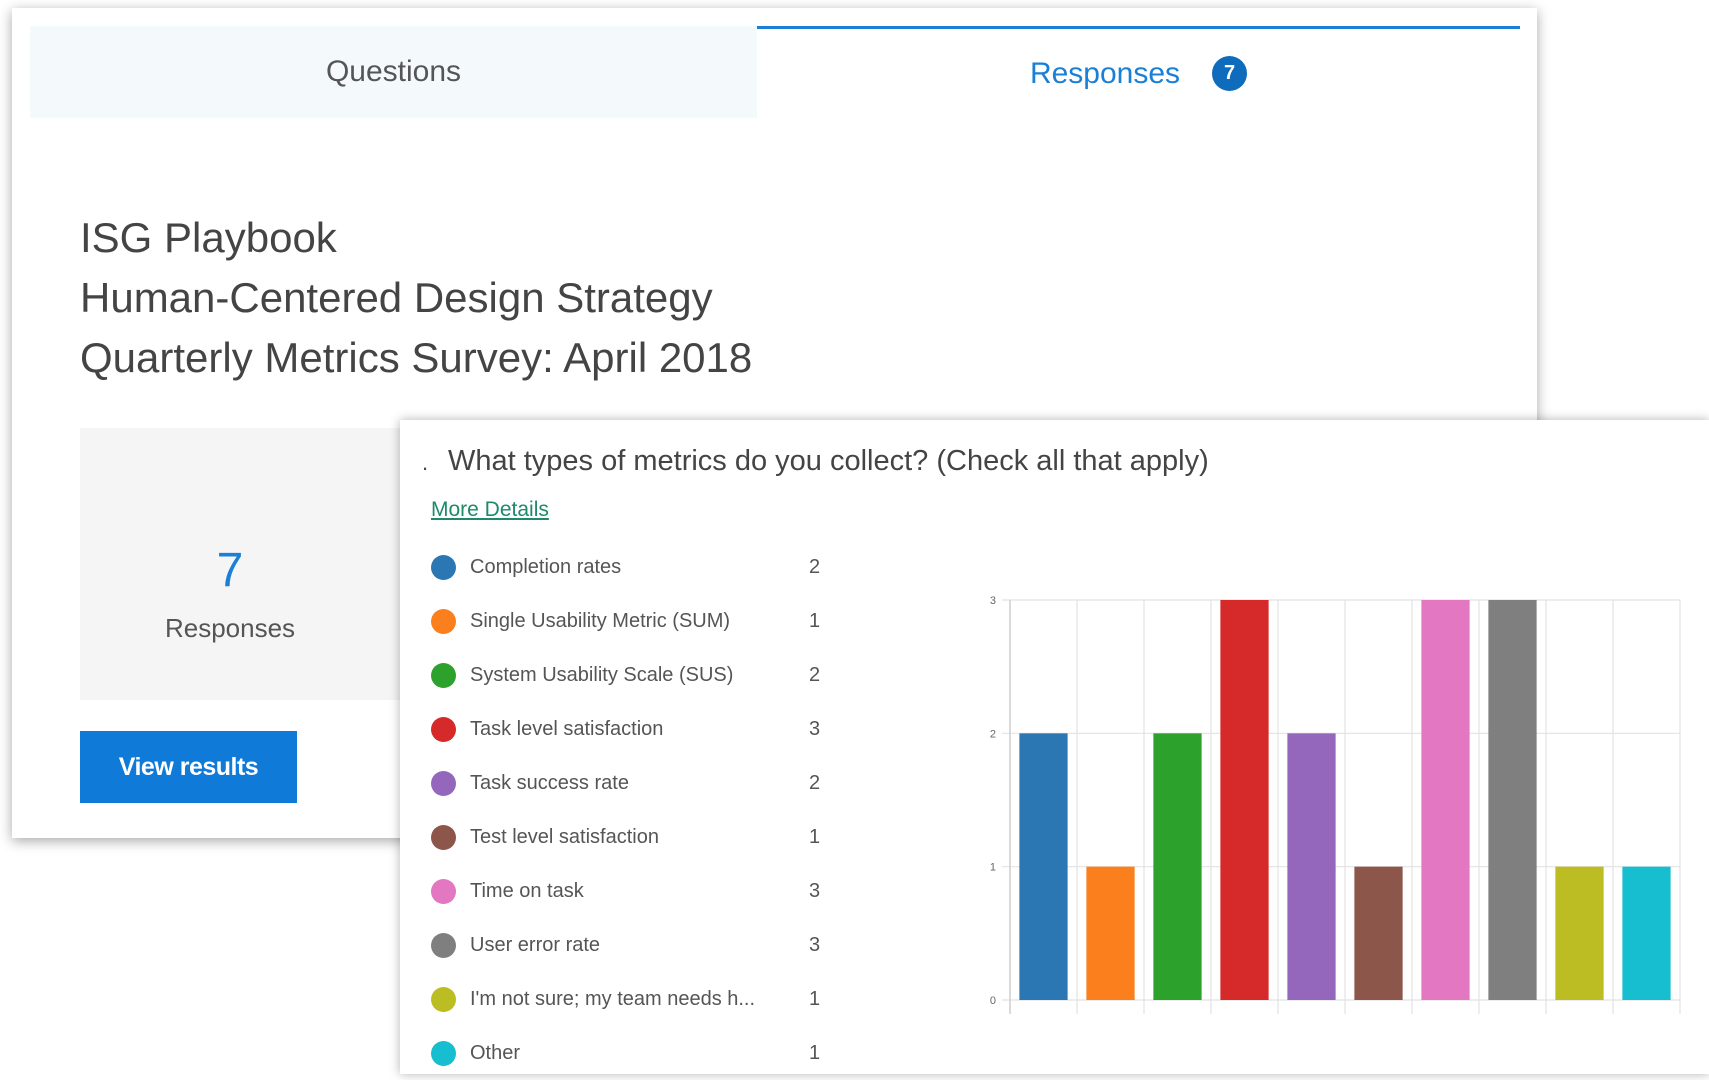 This screenshot has height=1080, width=1709. I want to click on more-details-link: More Details, so click(490, 510).